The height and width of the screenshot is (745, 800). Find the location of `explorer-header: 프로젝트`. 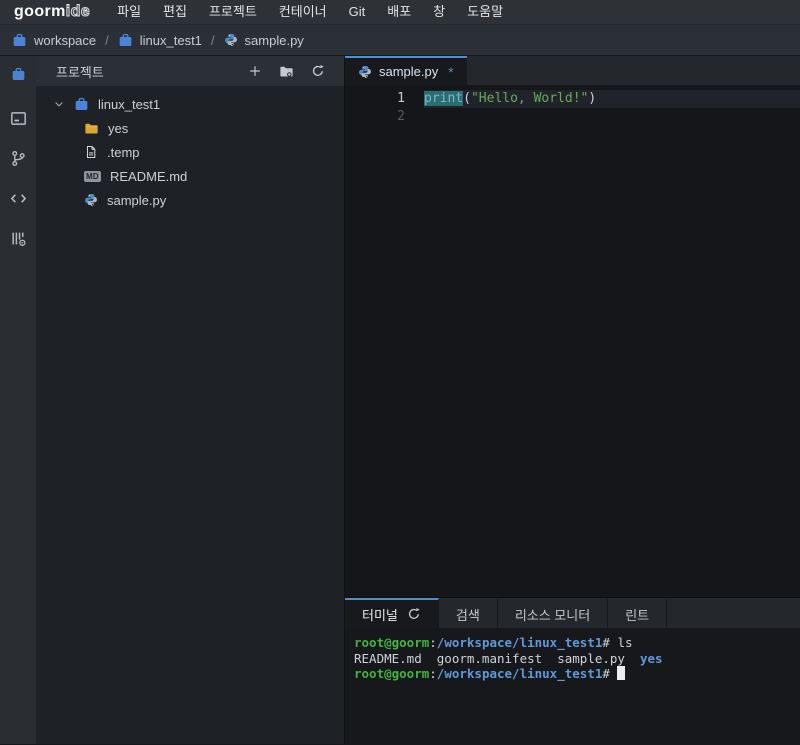

explorer-header: 프로젝트 is located at coordinates (190, 71).